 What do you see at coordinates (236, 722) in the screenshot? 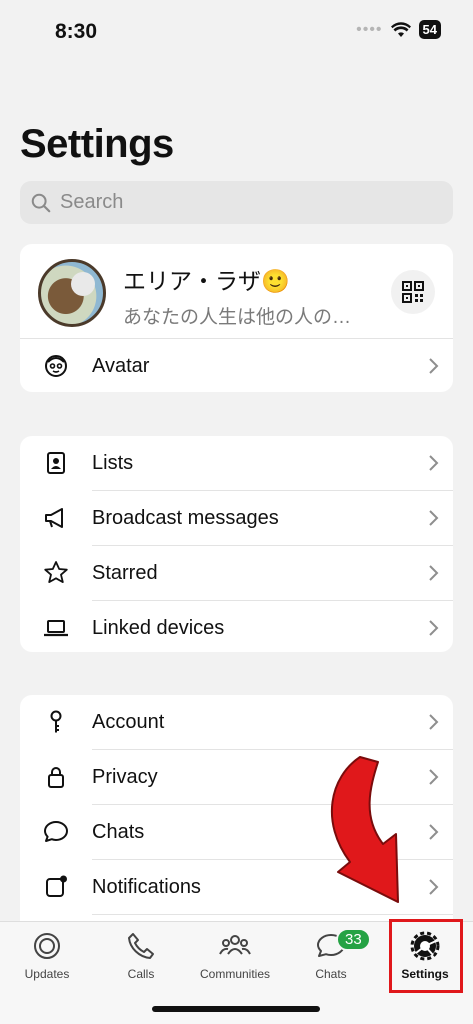
I see `row-account: Account` at bounding box center [236, 722].